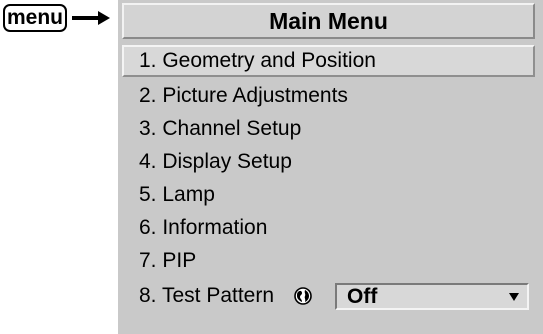 The image size is (543, 334). What do you see at coordinates (432, 296) in the screenshot?
I see `test-pattern-dropdown: Off` at bounding box center [432, 296].